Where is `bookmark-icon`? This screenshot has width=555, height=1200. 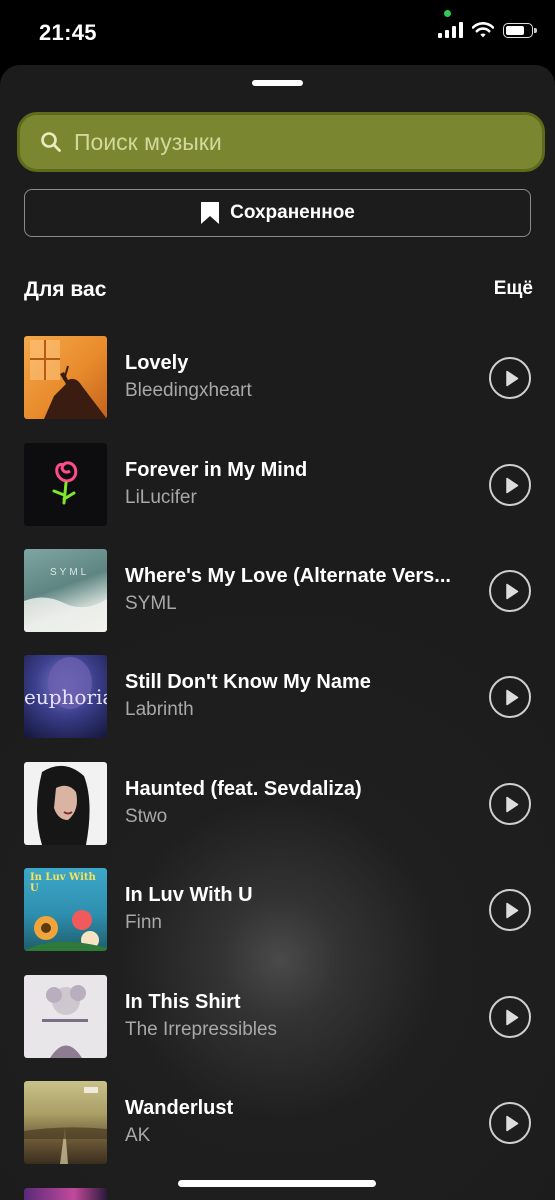
bookmark-icon is located at coordinates (210, 213).